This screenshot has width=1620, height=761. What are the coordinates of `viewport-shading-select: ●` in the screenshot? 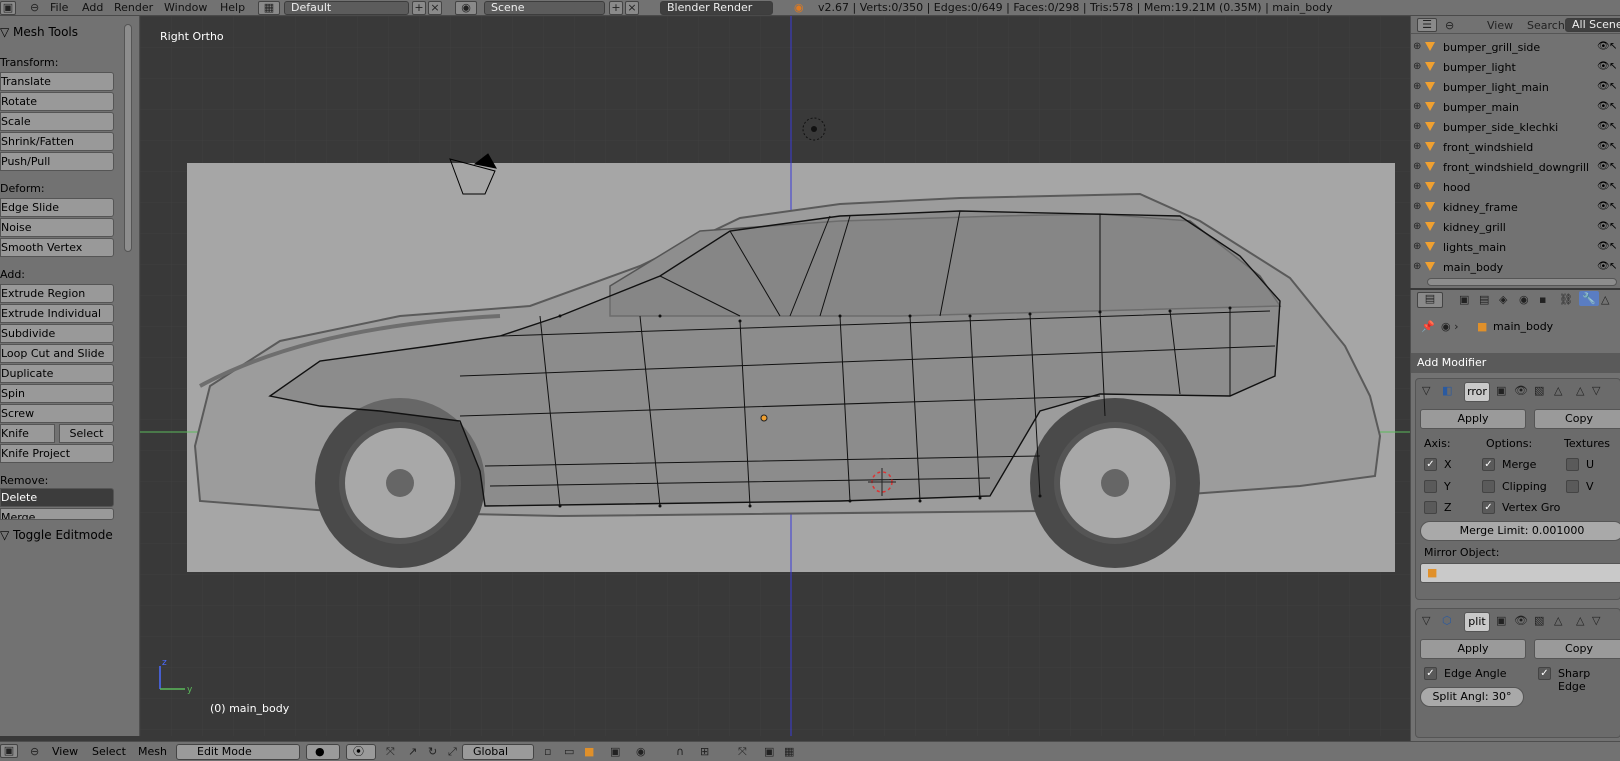 It's located at (323, 752).